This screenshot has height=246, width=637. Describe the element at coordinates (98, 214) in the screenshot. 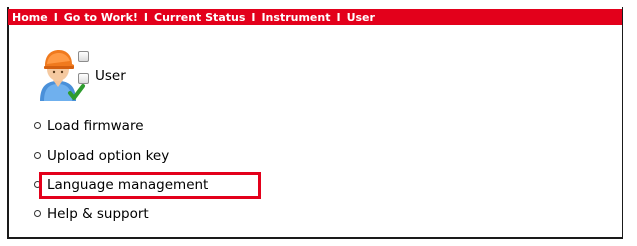

I see `menu-item-label: Help & support` at that location.